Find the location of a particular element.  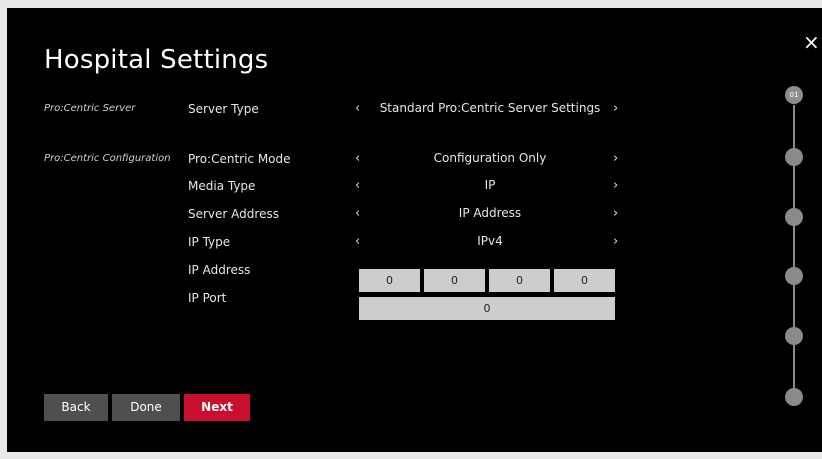

media-type-label: Media Type is located at coordinates (222, 186).